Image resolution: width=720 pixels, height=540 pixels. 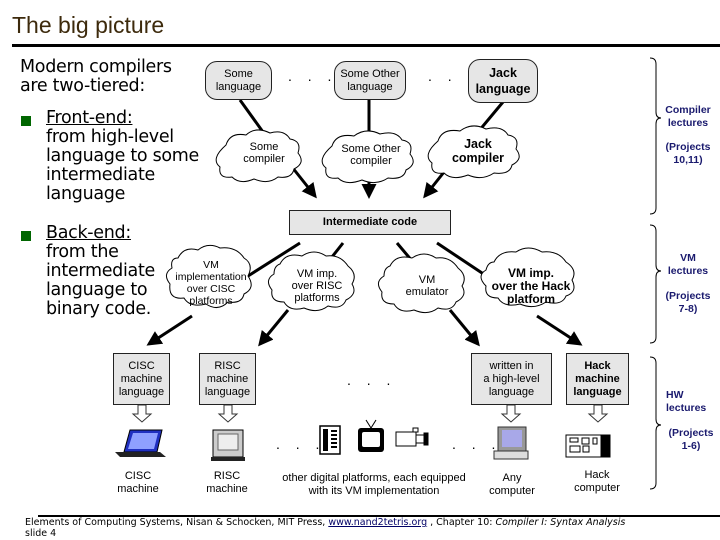 What do you see at coordinates (227, 476) in the screenshot?
I see `label-line: RISC` at bounding box center [227, 476].